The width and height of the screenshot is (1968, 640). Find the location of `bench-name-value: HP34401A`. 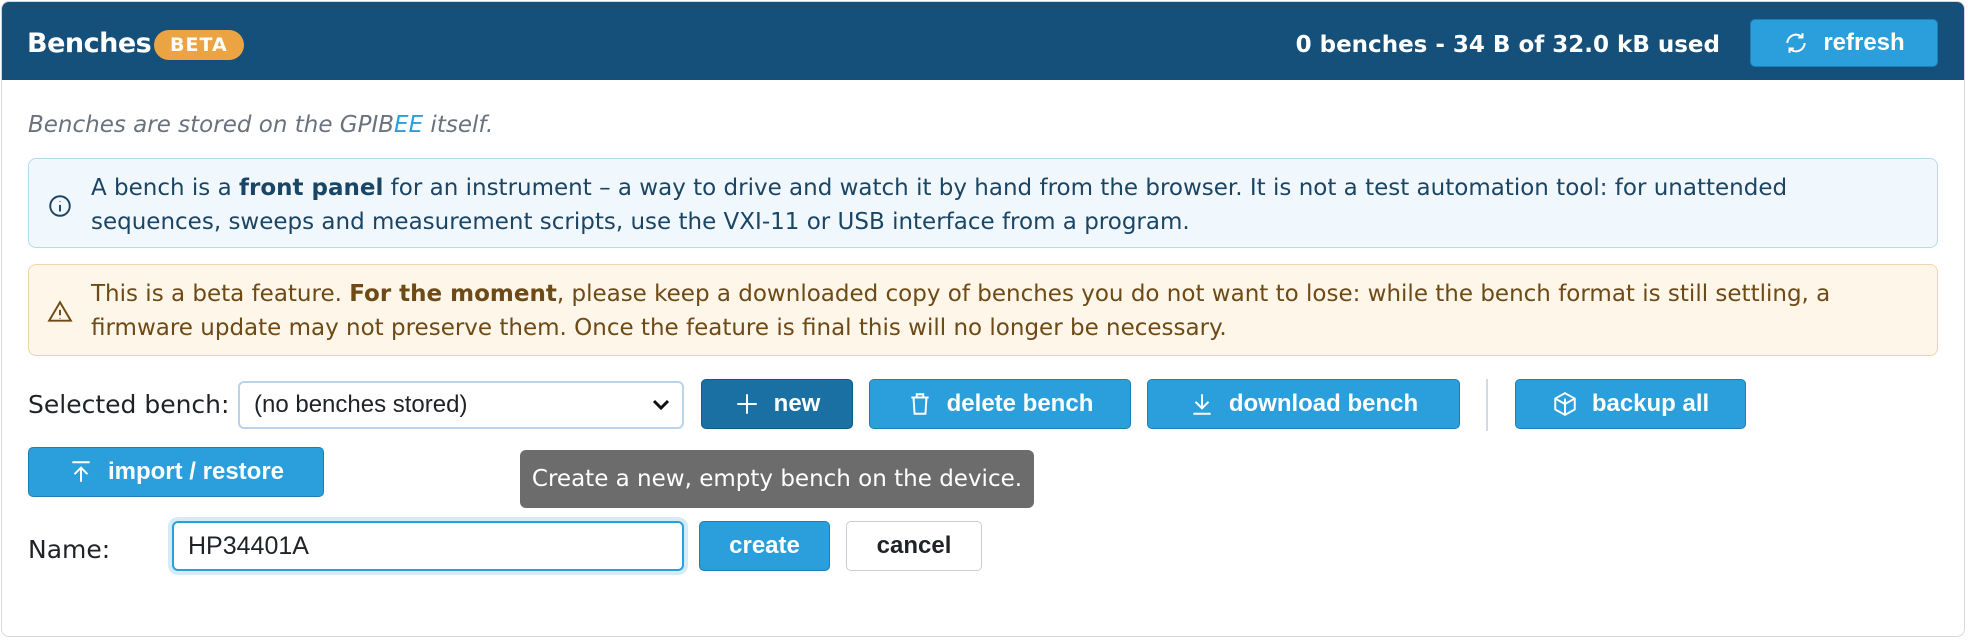

bench-name-value: HP34401A is located at coordinates (248, 545).